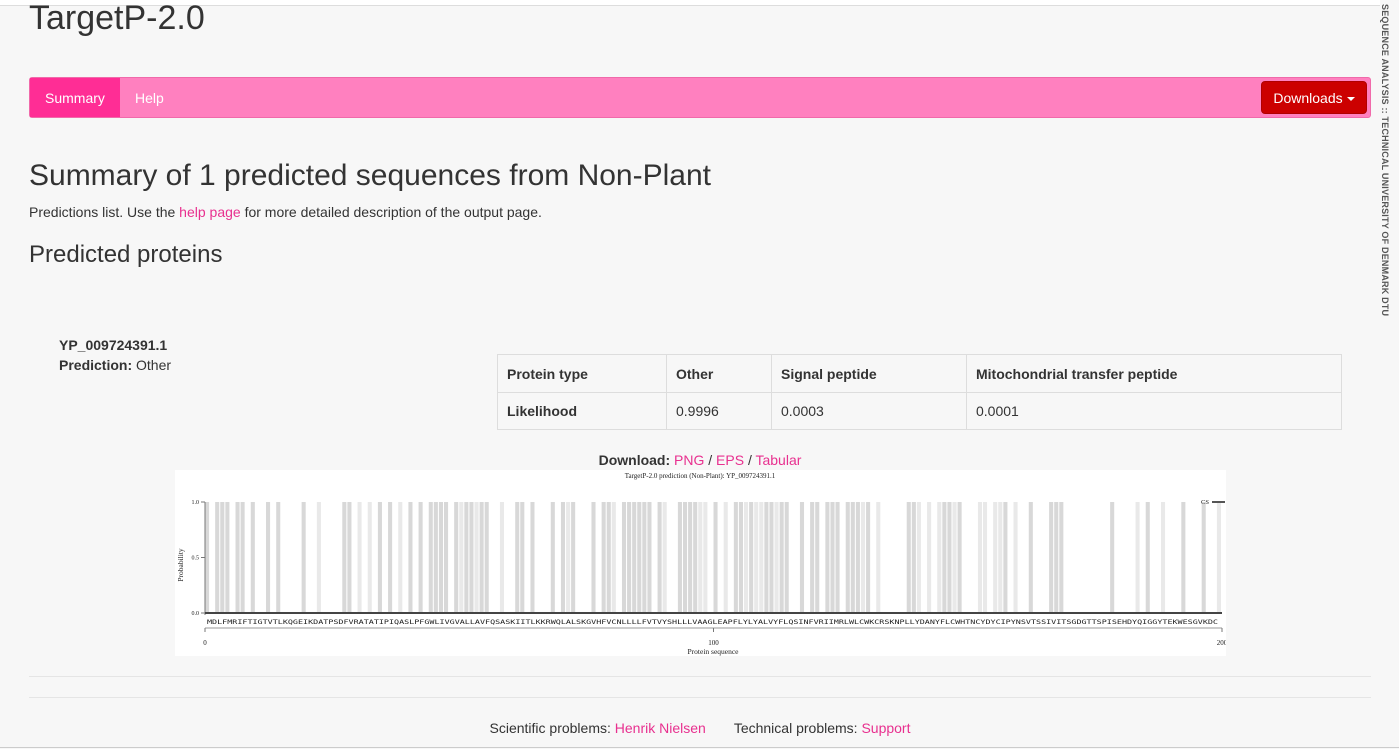 This screenshot has width=1399, height=749. I want to click on bottom-border, so click(699, 747).